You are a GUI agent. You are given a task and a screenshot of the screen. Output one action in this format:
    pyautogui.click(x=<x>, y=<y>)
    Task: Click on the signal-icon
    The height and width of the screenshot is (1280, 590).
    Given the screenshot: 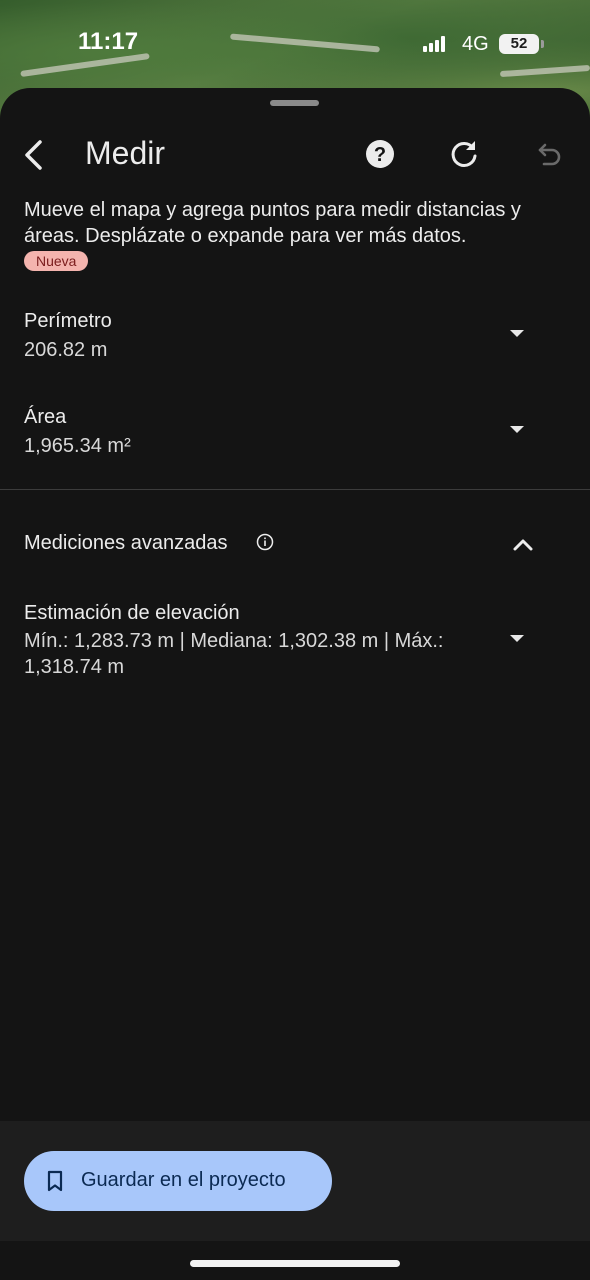 What is the action you would take?
    pyautogui.click(x=435, y=44)
    